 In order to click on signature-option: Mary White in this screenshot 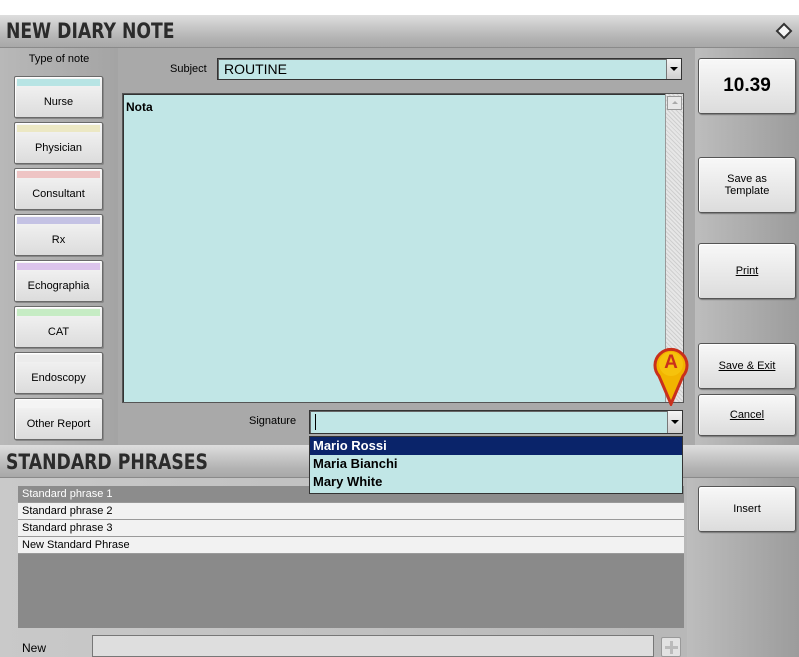, I will do `click(496, 482)`.